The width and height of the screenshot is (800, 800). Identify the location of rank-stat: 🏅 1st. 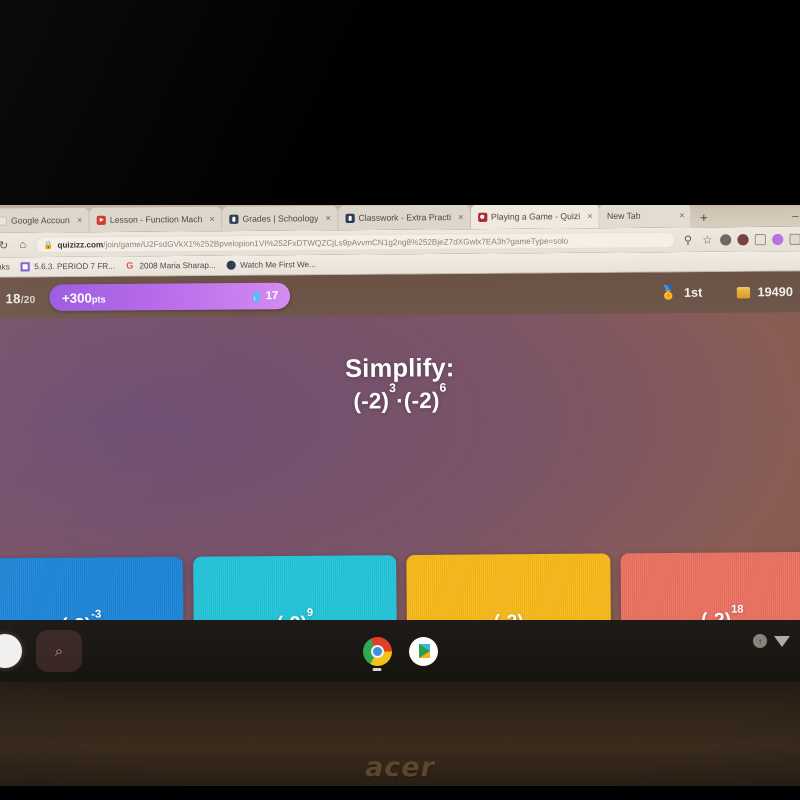
(681, 292).